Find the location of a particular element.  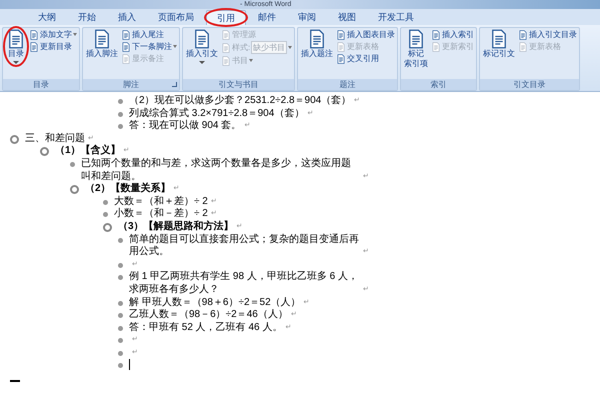

large-ribbon-button: 标记 索引项 is located at coordinates (416, 49).